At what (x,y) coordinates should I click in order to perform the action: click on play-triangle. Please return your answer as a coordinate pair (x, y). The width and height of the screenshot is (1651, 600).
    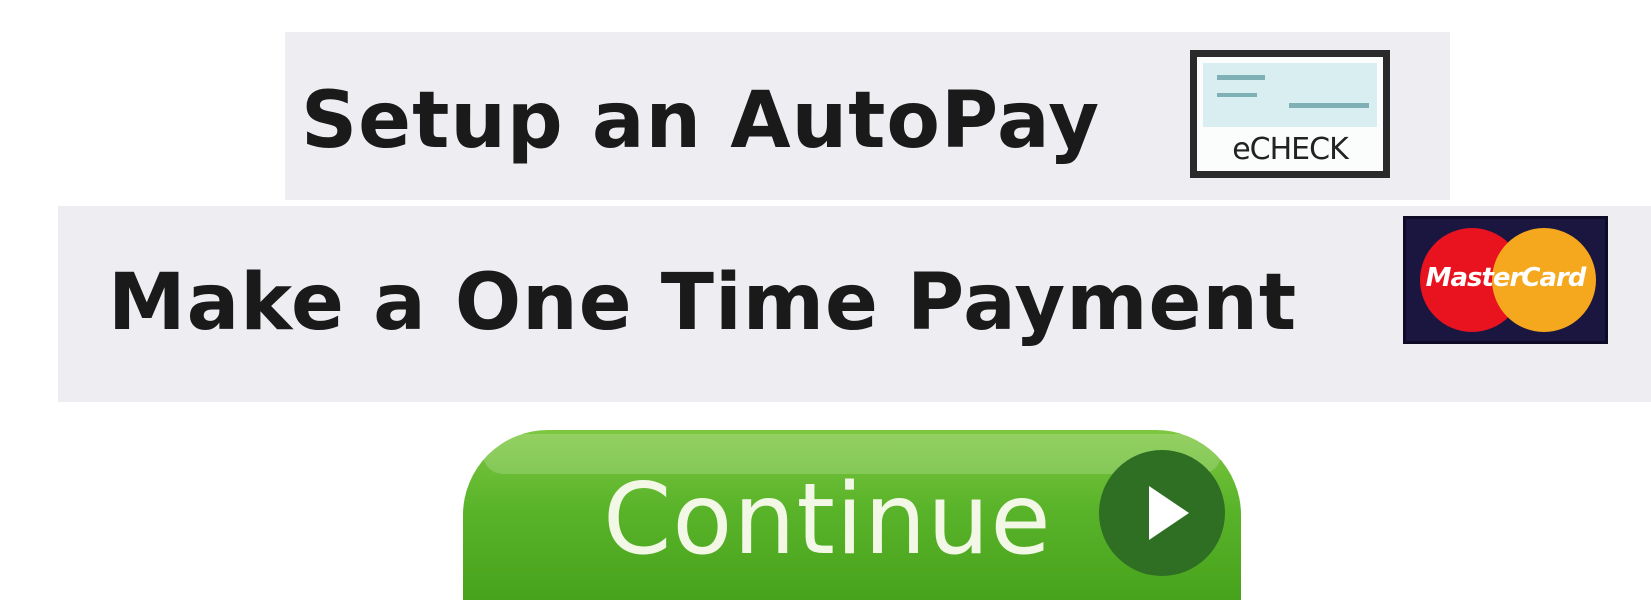
    Looking at the image, I should click on (1169, 513).